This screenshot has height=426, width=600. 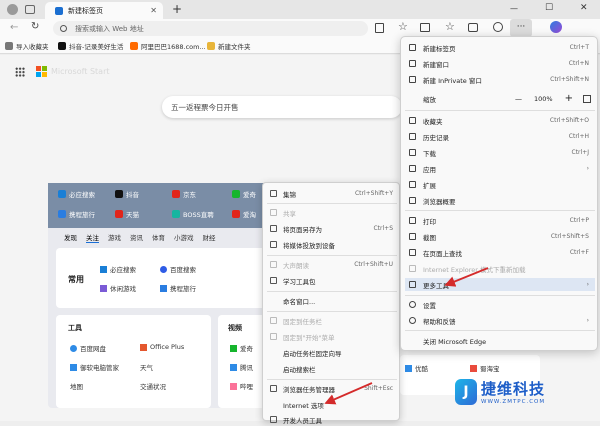 I want to click on watermark-title: 捷维科技, so click(x=513, y=389).